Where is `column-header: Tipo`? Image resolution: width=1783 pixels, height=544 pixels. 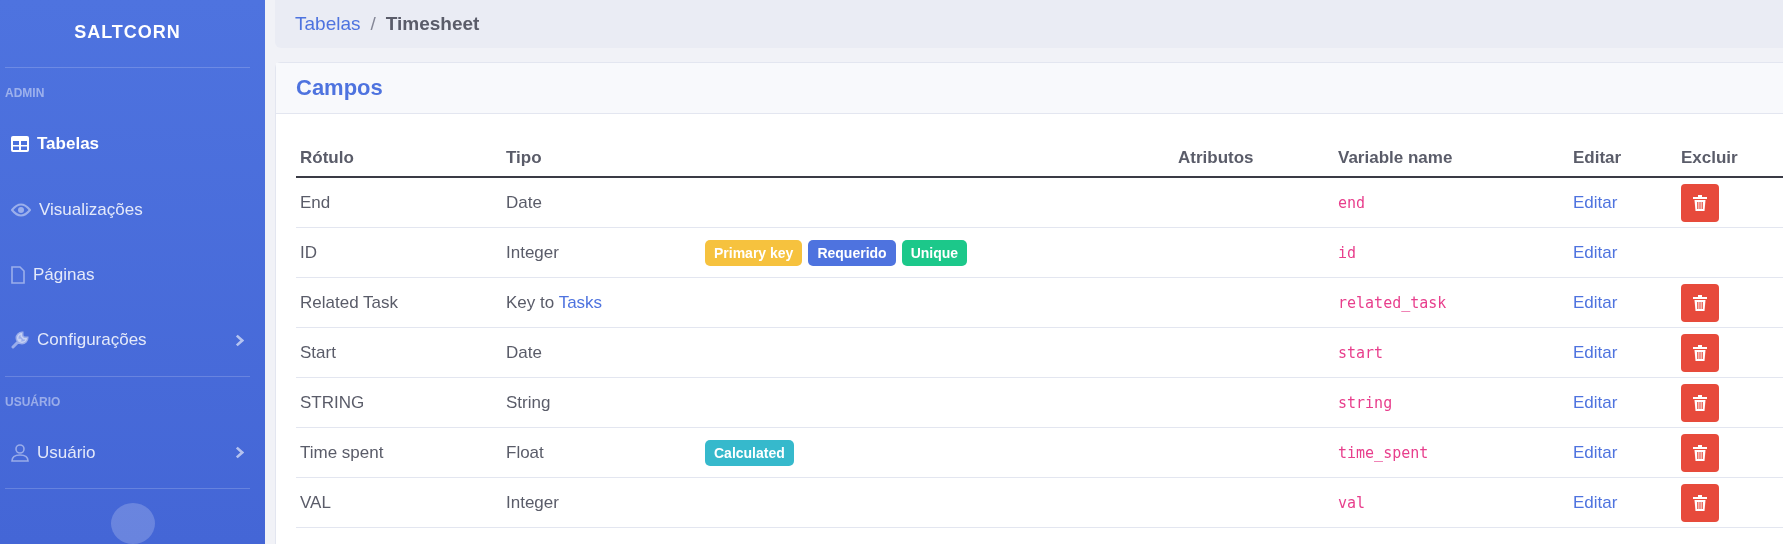 column-header: Tipo is located at coordinates (524, 157).